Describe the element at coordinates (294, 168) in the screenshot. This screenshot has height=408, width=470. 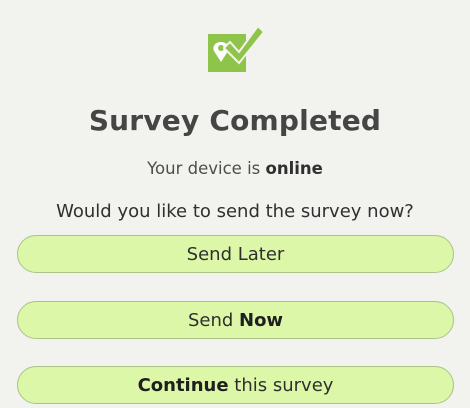
I see `device-status-value: online` at that location.